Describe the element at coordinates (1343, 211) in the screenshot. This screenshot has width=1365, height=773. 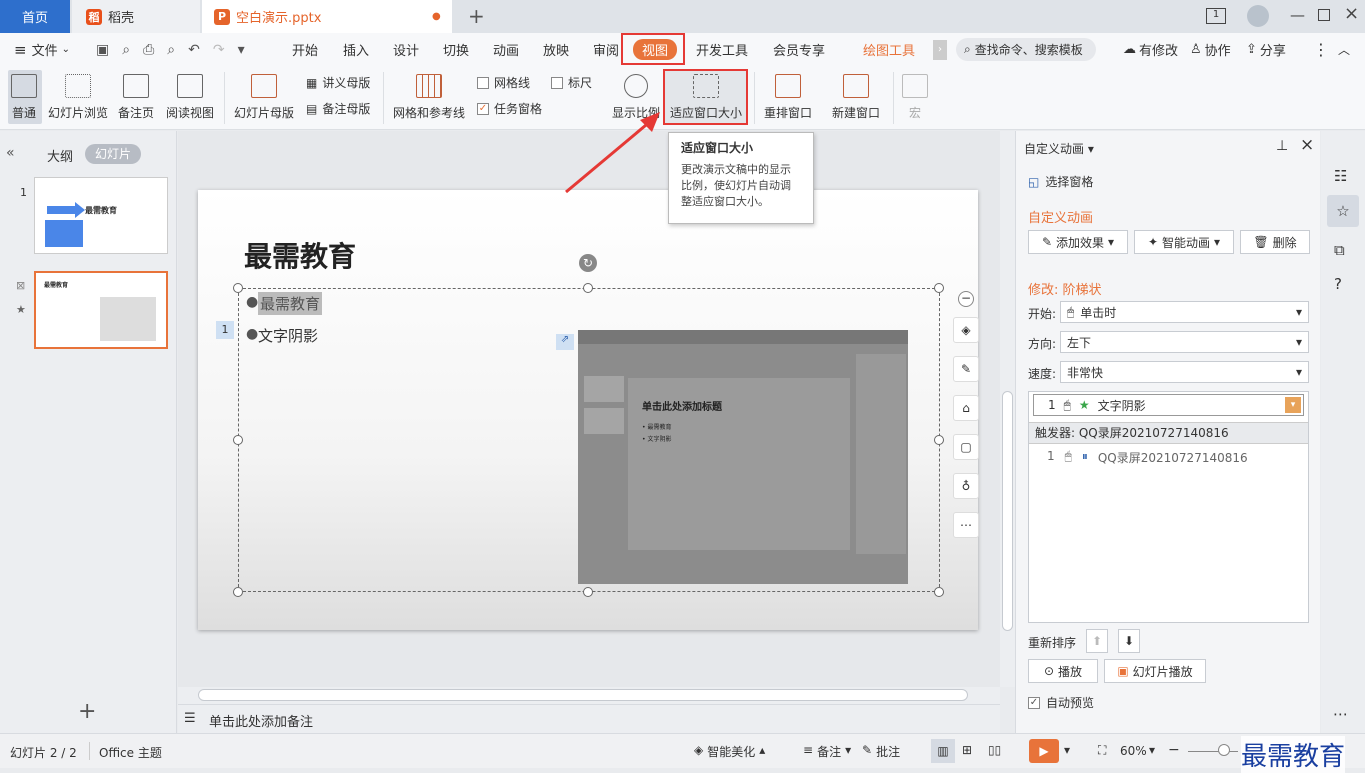
I see `animation-pane-icon: ☆` at that location.